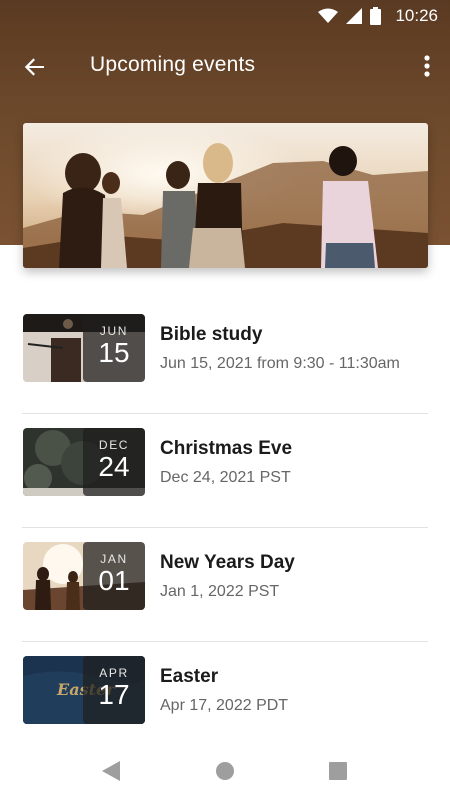 This screenshot has height=800, width=450. Describe the element at coordinates (114, 445) in the screenshot. I see `date-month: DEC` at that location.